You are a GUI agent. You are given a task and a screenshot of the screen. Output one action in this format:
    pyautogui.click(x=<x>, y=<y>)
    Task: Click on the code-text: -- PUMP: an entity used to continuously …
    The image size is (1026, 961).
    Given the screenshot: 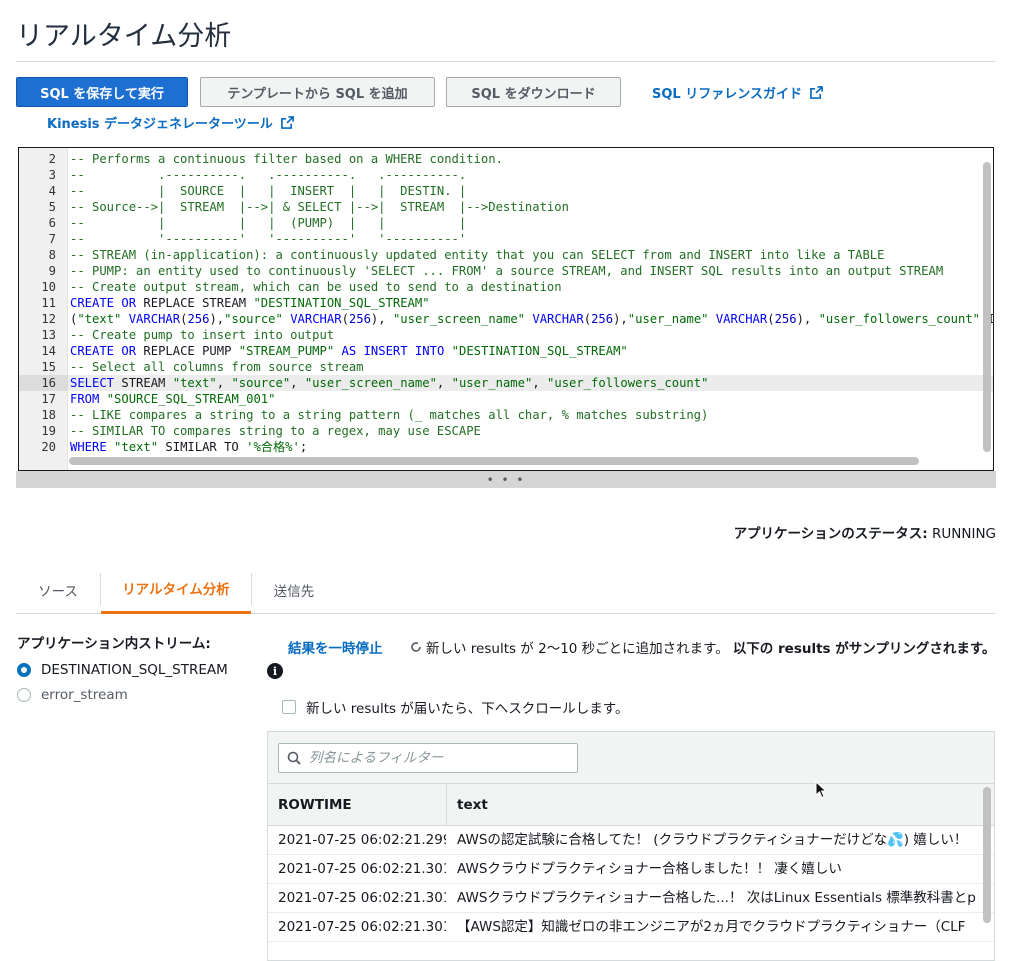 What is the action you would take?
    pyautogui.click(x=507, y=271)
    